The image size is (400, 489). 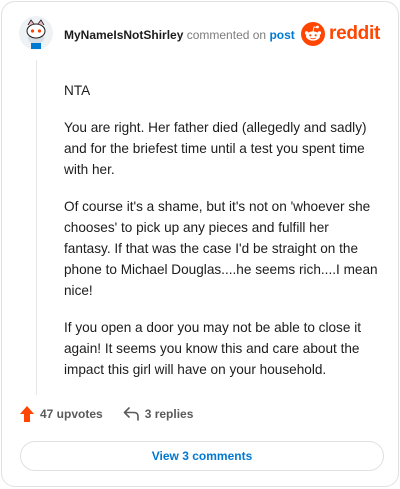 What do you see at coordinates (77, 90) in the screenshot?
I see `comment-paragraph: NTA` at bounding box center [77, 90].